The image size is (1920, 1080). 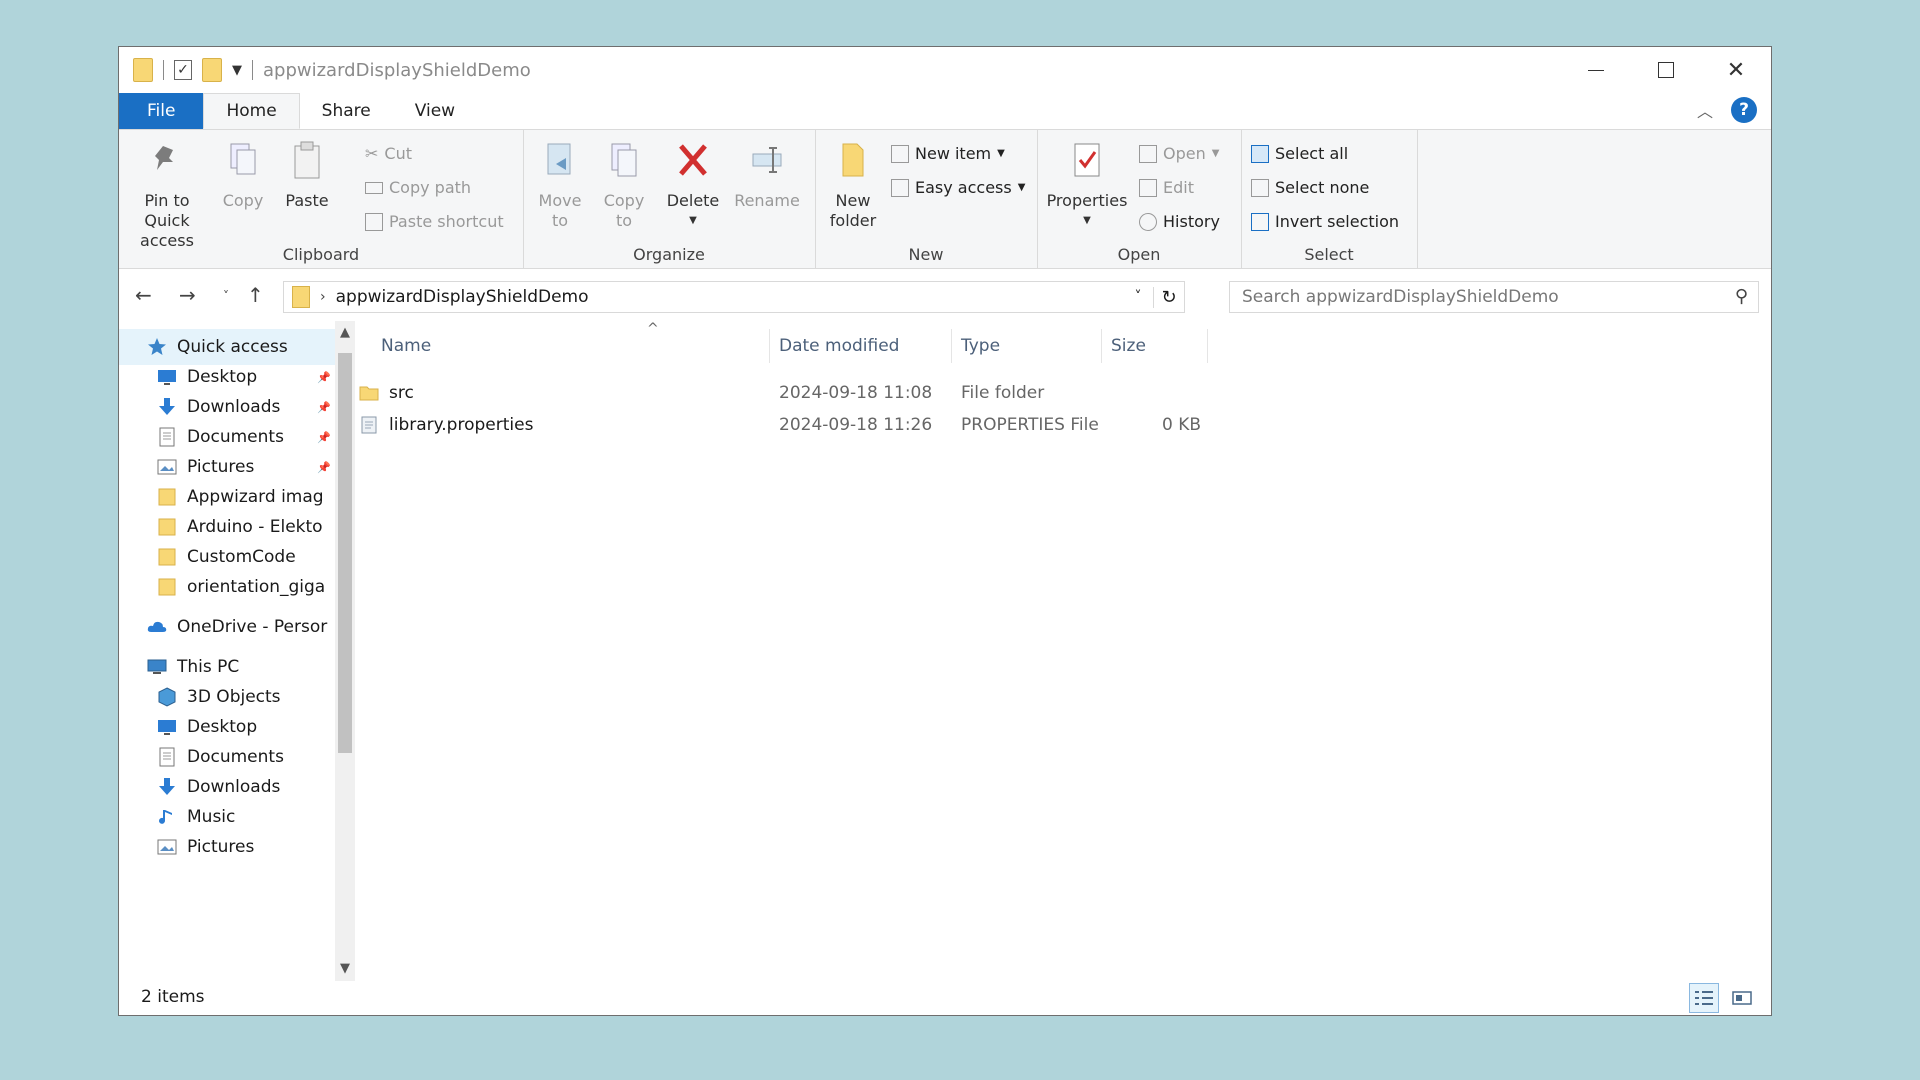 I want to click on move-to-label-2: to, so click(x=560, y=220).